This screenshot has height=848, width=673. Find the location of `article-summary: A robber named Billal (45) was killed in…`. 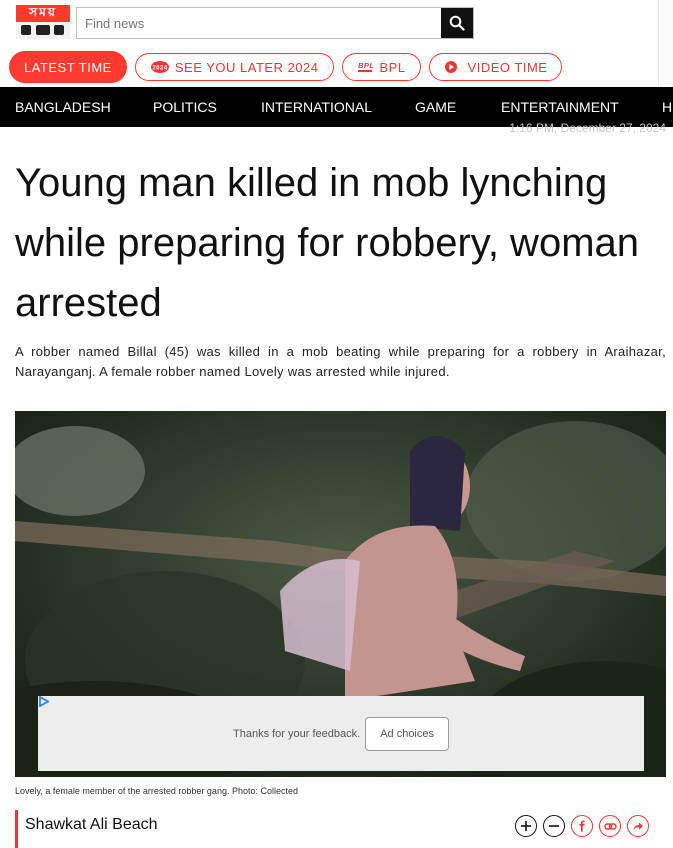

article-summary: A robber named Billal (45) was killed in… is located at coordinates (340, 361).